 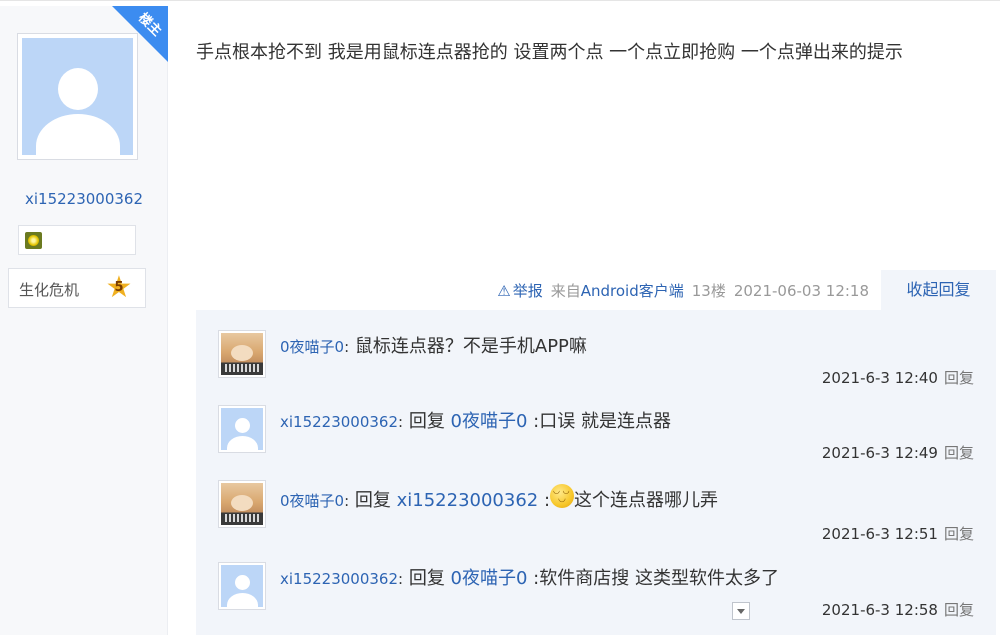 I want to click on reply-line: 0夜喵子0: 回复 xi15223000362 :这个连点器哪儿弄, so click(x=499, y=498).